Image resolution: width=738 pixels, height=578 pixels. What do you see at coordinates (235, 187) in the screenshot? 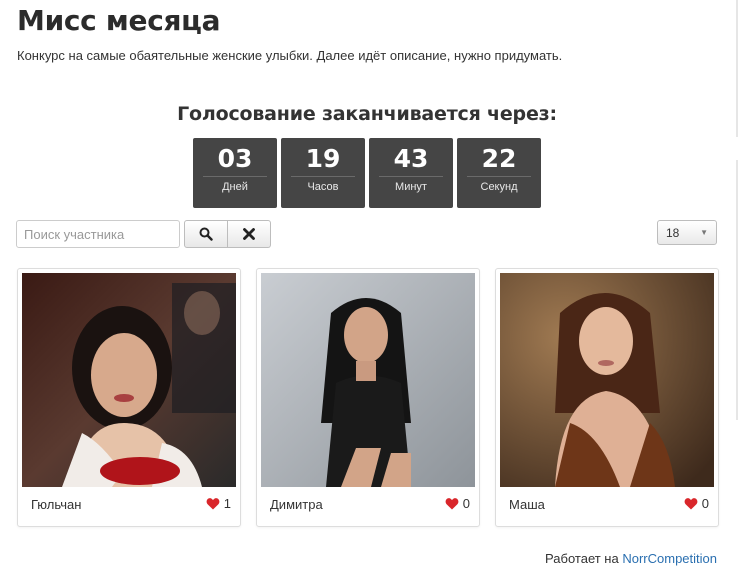
I see `countdown-label: Дней` at bounding box center [235, 187].